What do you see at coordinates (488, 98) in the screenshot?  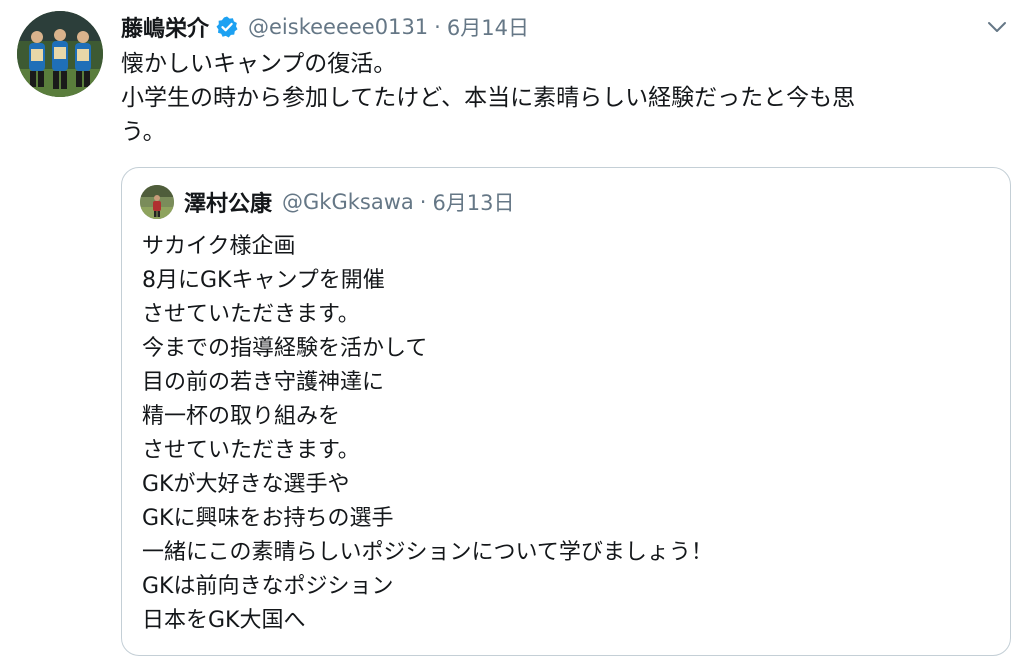 I see `tweet-text-line: 小学生の時から参加してたけど、本当に素晴らしい経験だったと今も思` at bounding box center [488, 98].